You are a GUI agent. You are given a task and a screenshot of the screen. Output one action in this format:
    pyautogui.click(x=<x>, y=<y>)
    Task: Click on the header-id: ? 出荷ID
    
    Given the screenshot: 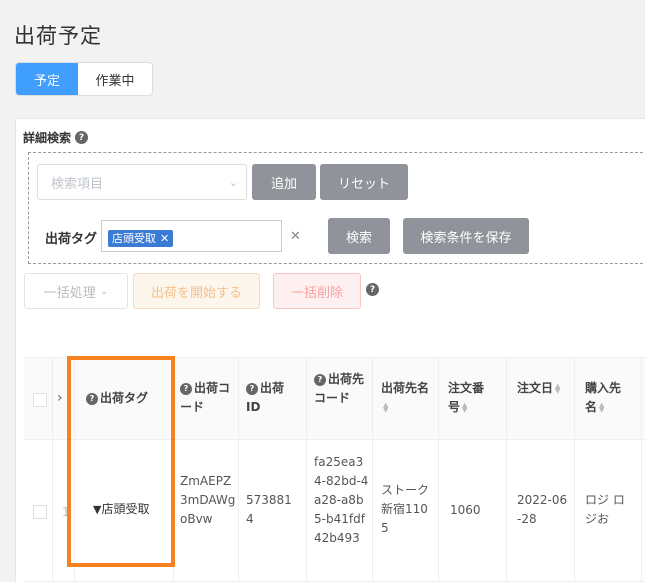 What is the action you would take?
    pyautogui.click(x=272, y=398)
    